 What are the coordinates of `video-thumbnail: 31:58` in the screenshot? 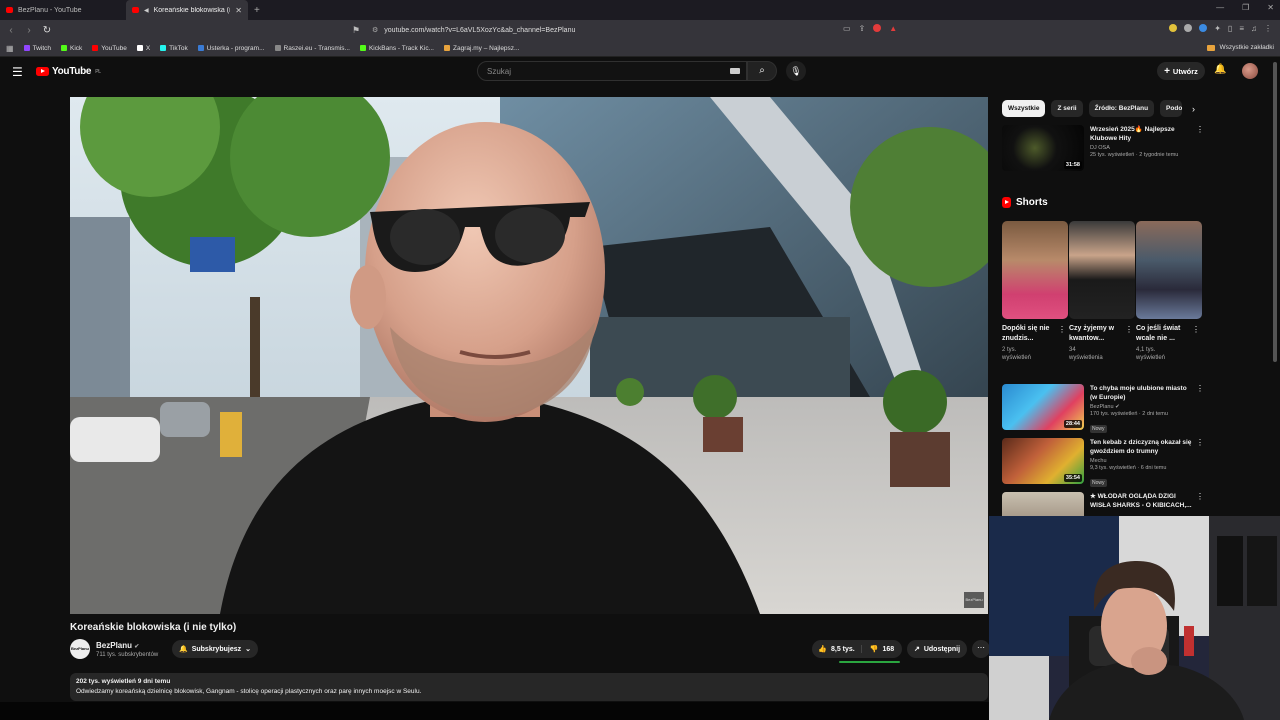 It's located at (1043, 148).